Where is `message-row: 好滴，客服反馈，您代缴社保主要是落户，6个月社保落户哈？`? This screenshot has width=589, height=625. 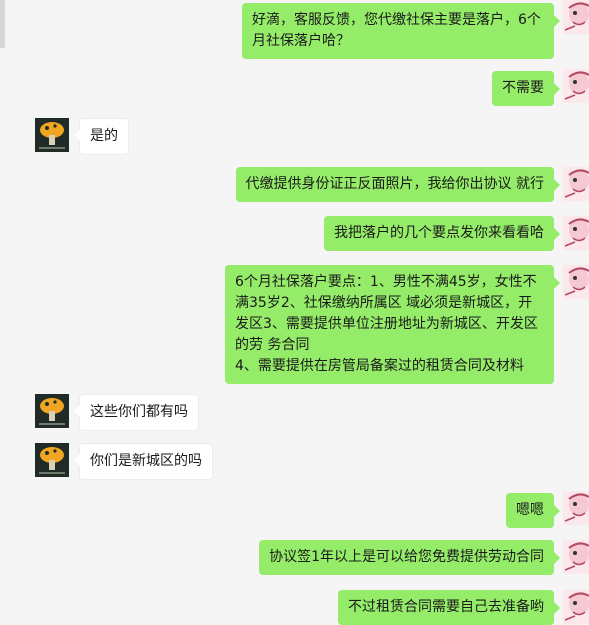 message-row: 好滴，客服反馈，您代缴社保主要是落户，6个月社保落户哈？ is located at coordinates (415, 29).